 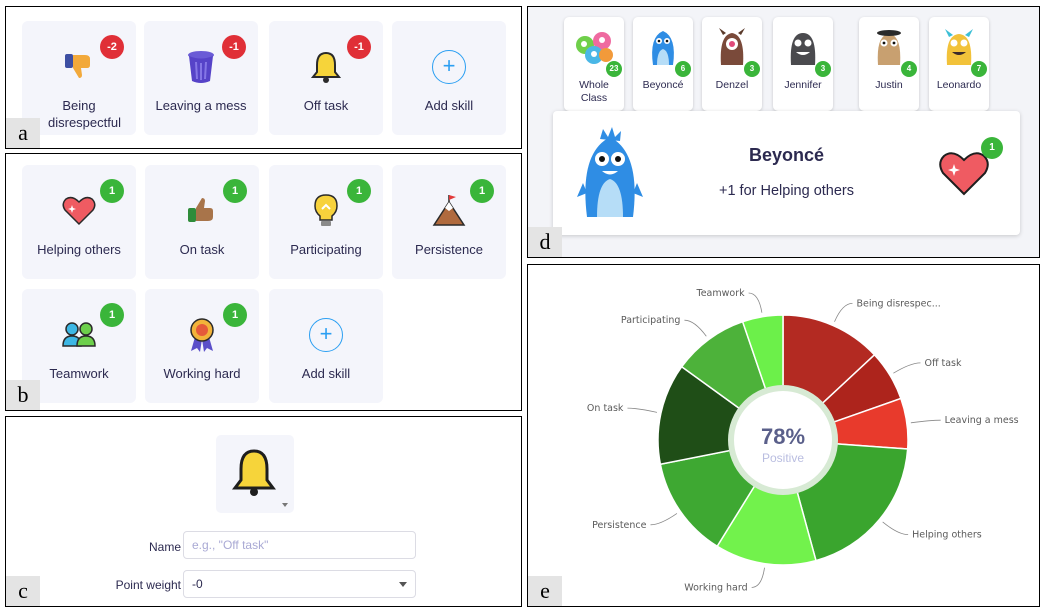 I want to click on student-card-whole-class: 23 Whole Class, so click(x=594, y=64).